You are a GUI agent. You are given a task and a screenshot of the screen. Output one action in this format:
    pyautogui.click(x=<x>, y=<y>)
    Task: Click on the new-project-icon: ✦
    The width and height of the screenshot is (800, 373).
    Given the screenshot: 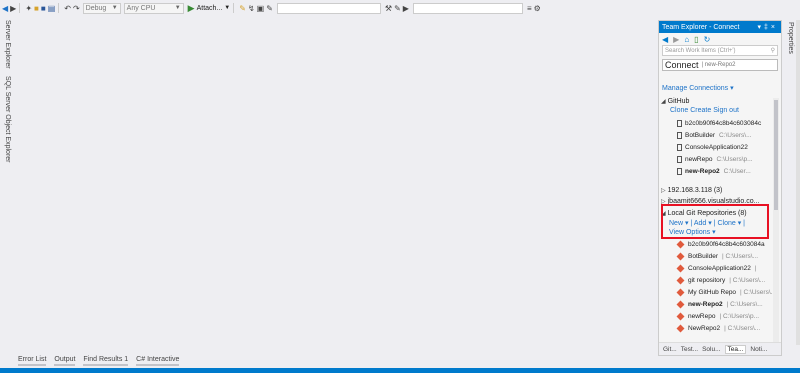 What is the action you would take?
    pyautogui.click(x=28, y=8)
    